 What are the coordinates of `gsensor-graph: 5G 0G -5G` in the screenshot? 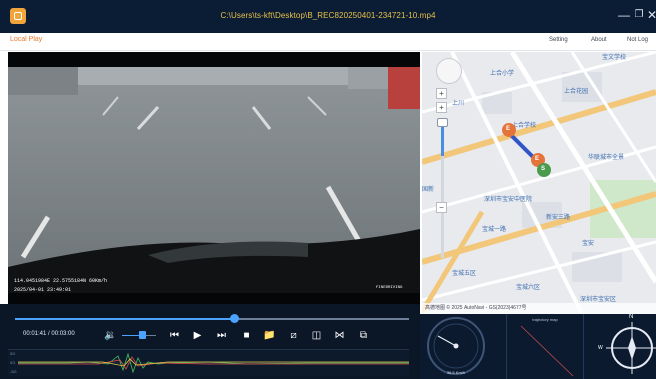 It's located at (208, 362).